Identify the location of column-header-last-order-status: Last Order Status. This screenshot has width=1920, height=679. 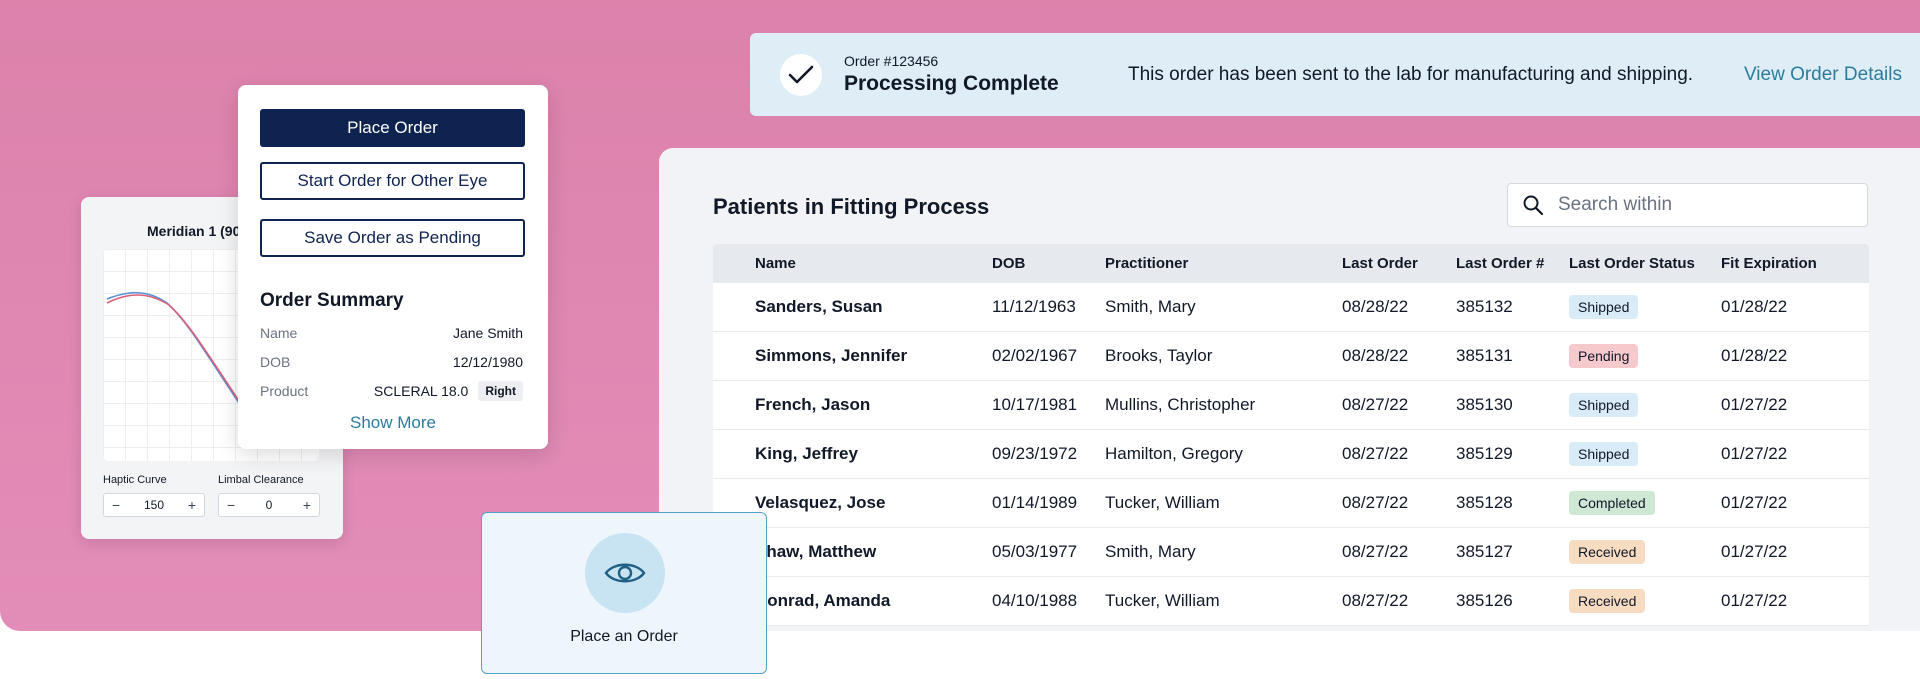
(1632, 263).